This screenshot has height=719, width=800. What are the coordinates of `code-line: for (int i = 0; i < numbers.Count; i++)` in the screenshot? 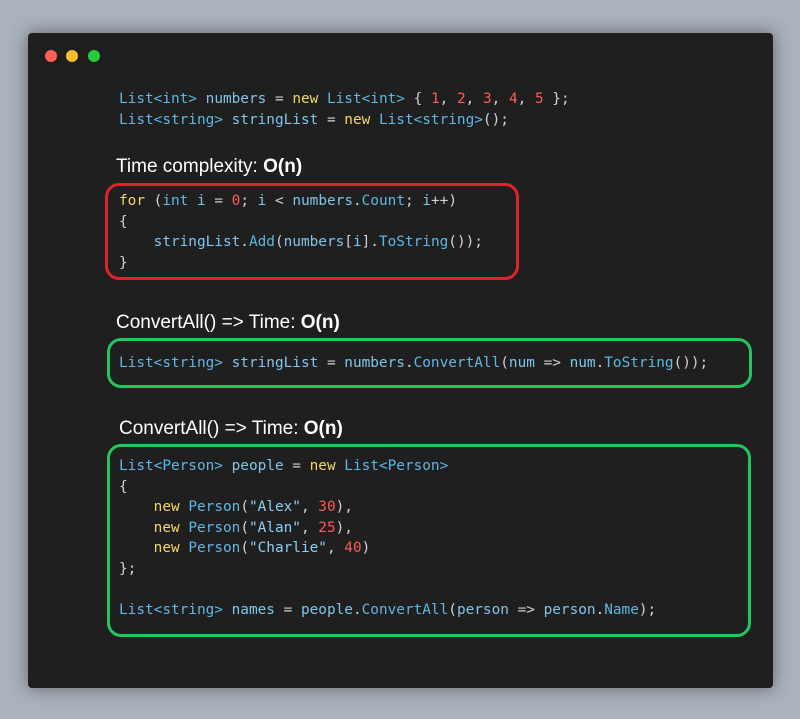 It's located at (288, 201).